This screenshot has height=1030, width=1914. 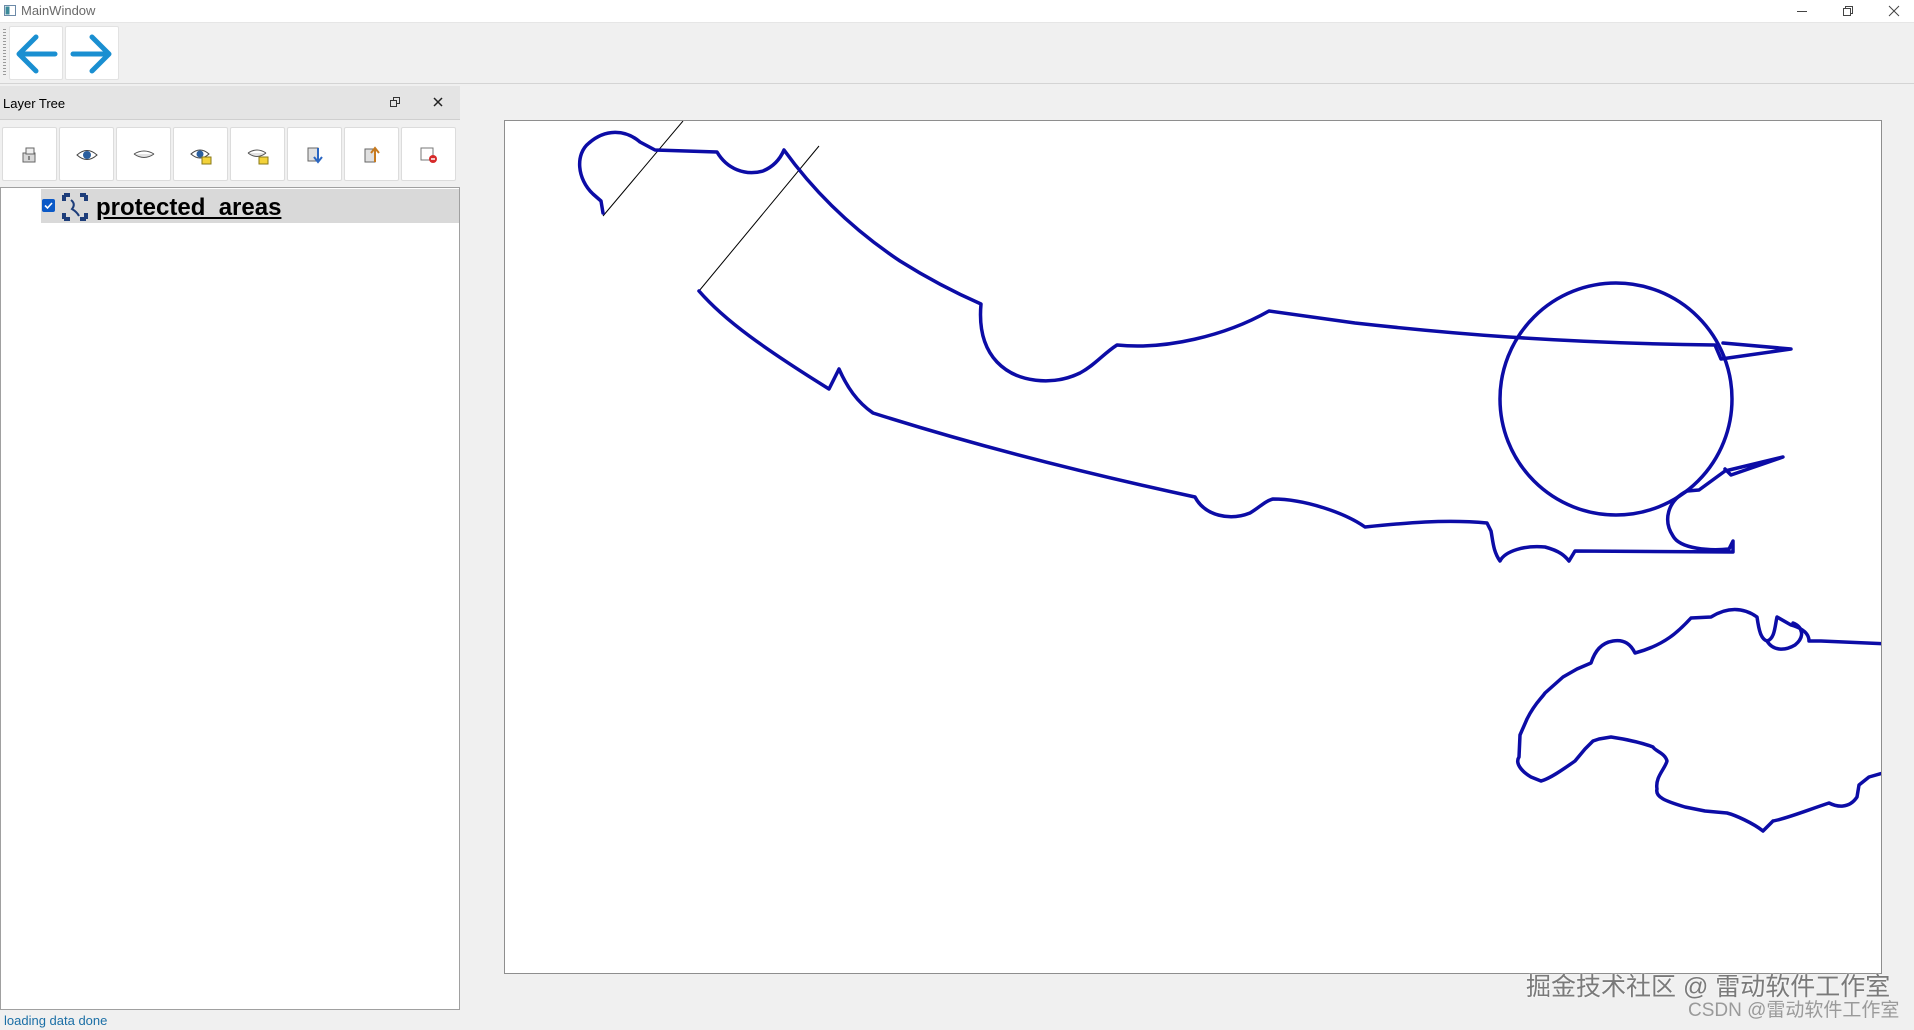 I want to click on show-selected-button, so click(x=200, y=154).